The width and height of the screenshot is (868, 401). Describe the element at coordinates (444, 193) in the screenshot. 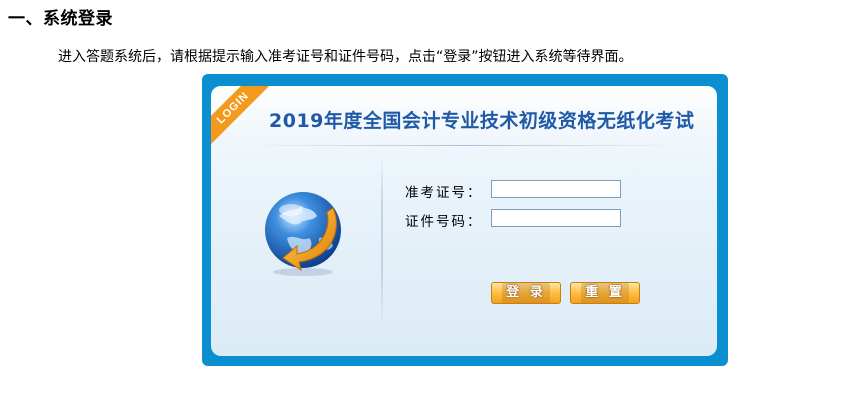

I see `admission-number-label: 准考证号：` at that location.